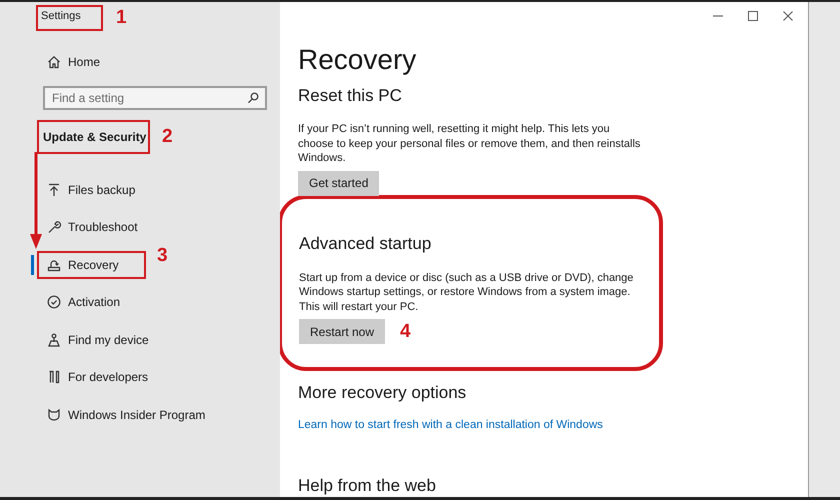 The image size is (840, 500). What do you see at coordinates (93, 377) in the screenshot?
I see `nav-item: For developers` at bounding box center [93, 377].